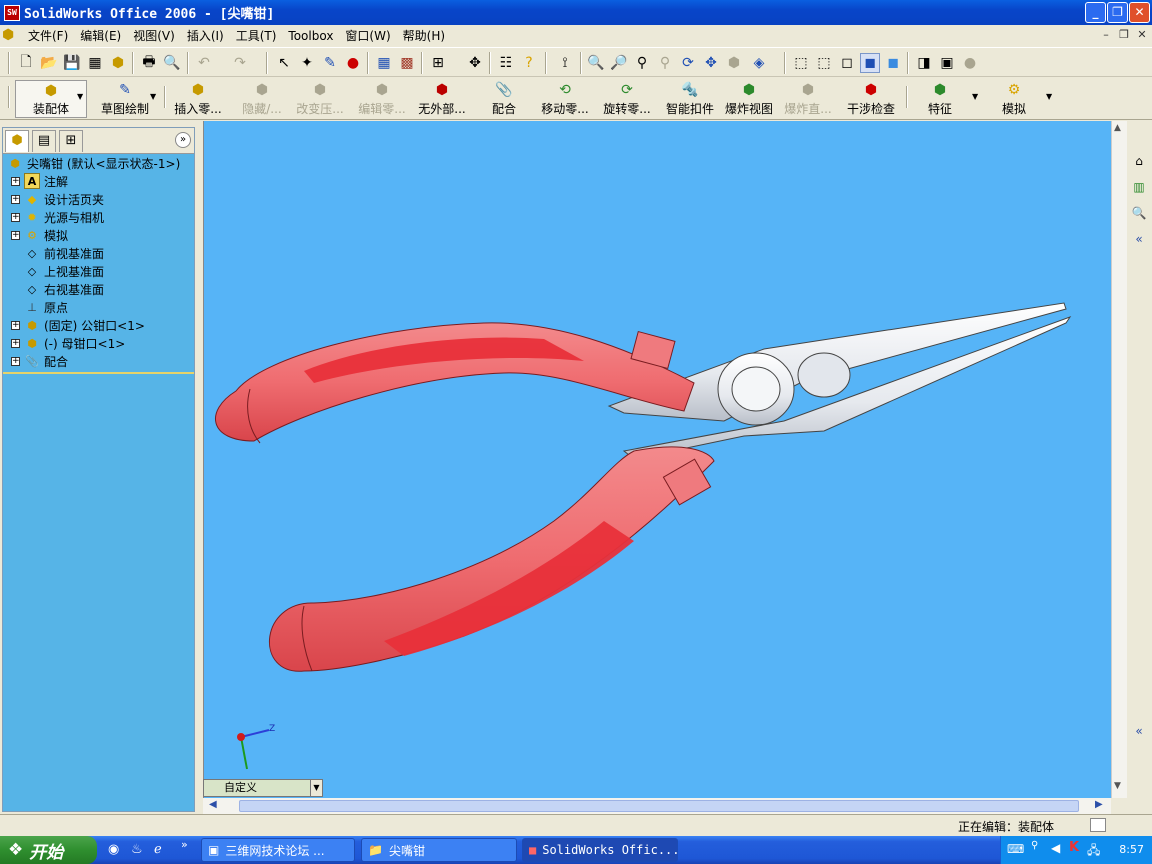  Describe the element at coordinates (12, 12) in the screenshot. I see `solidworks-app-icon: SW` at that location.